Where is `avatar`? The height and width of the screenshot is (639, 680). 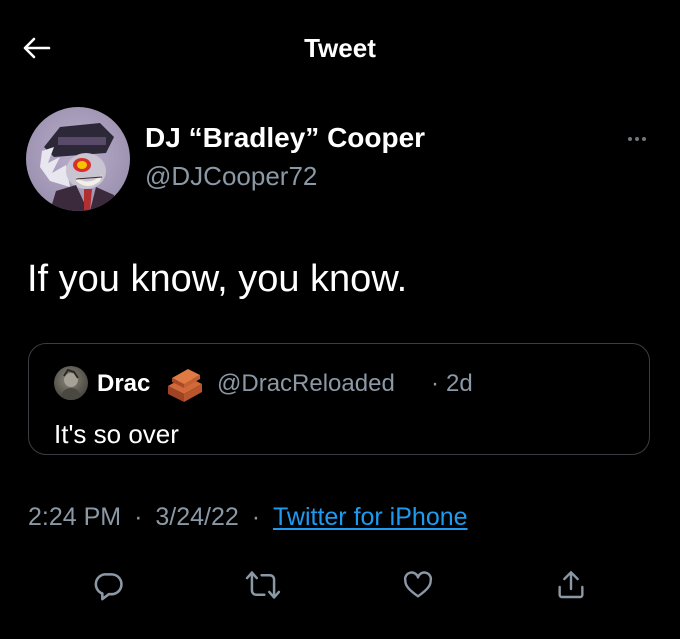
avatar is located at coordinates (78, 159).